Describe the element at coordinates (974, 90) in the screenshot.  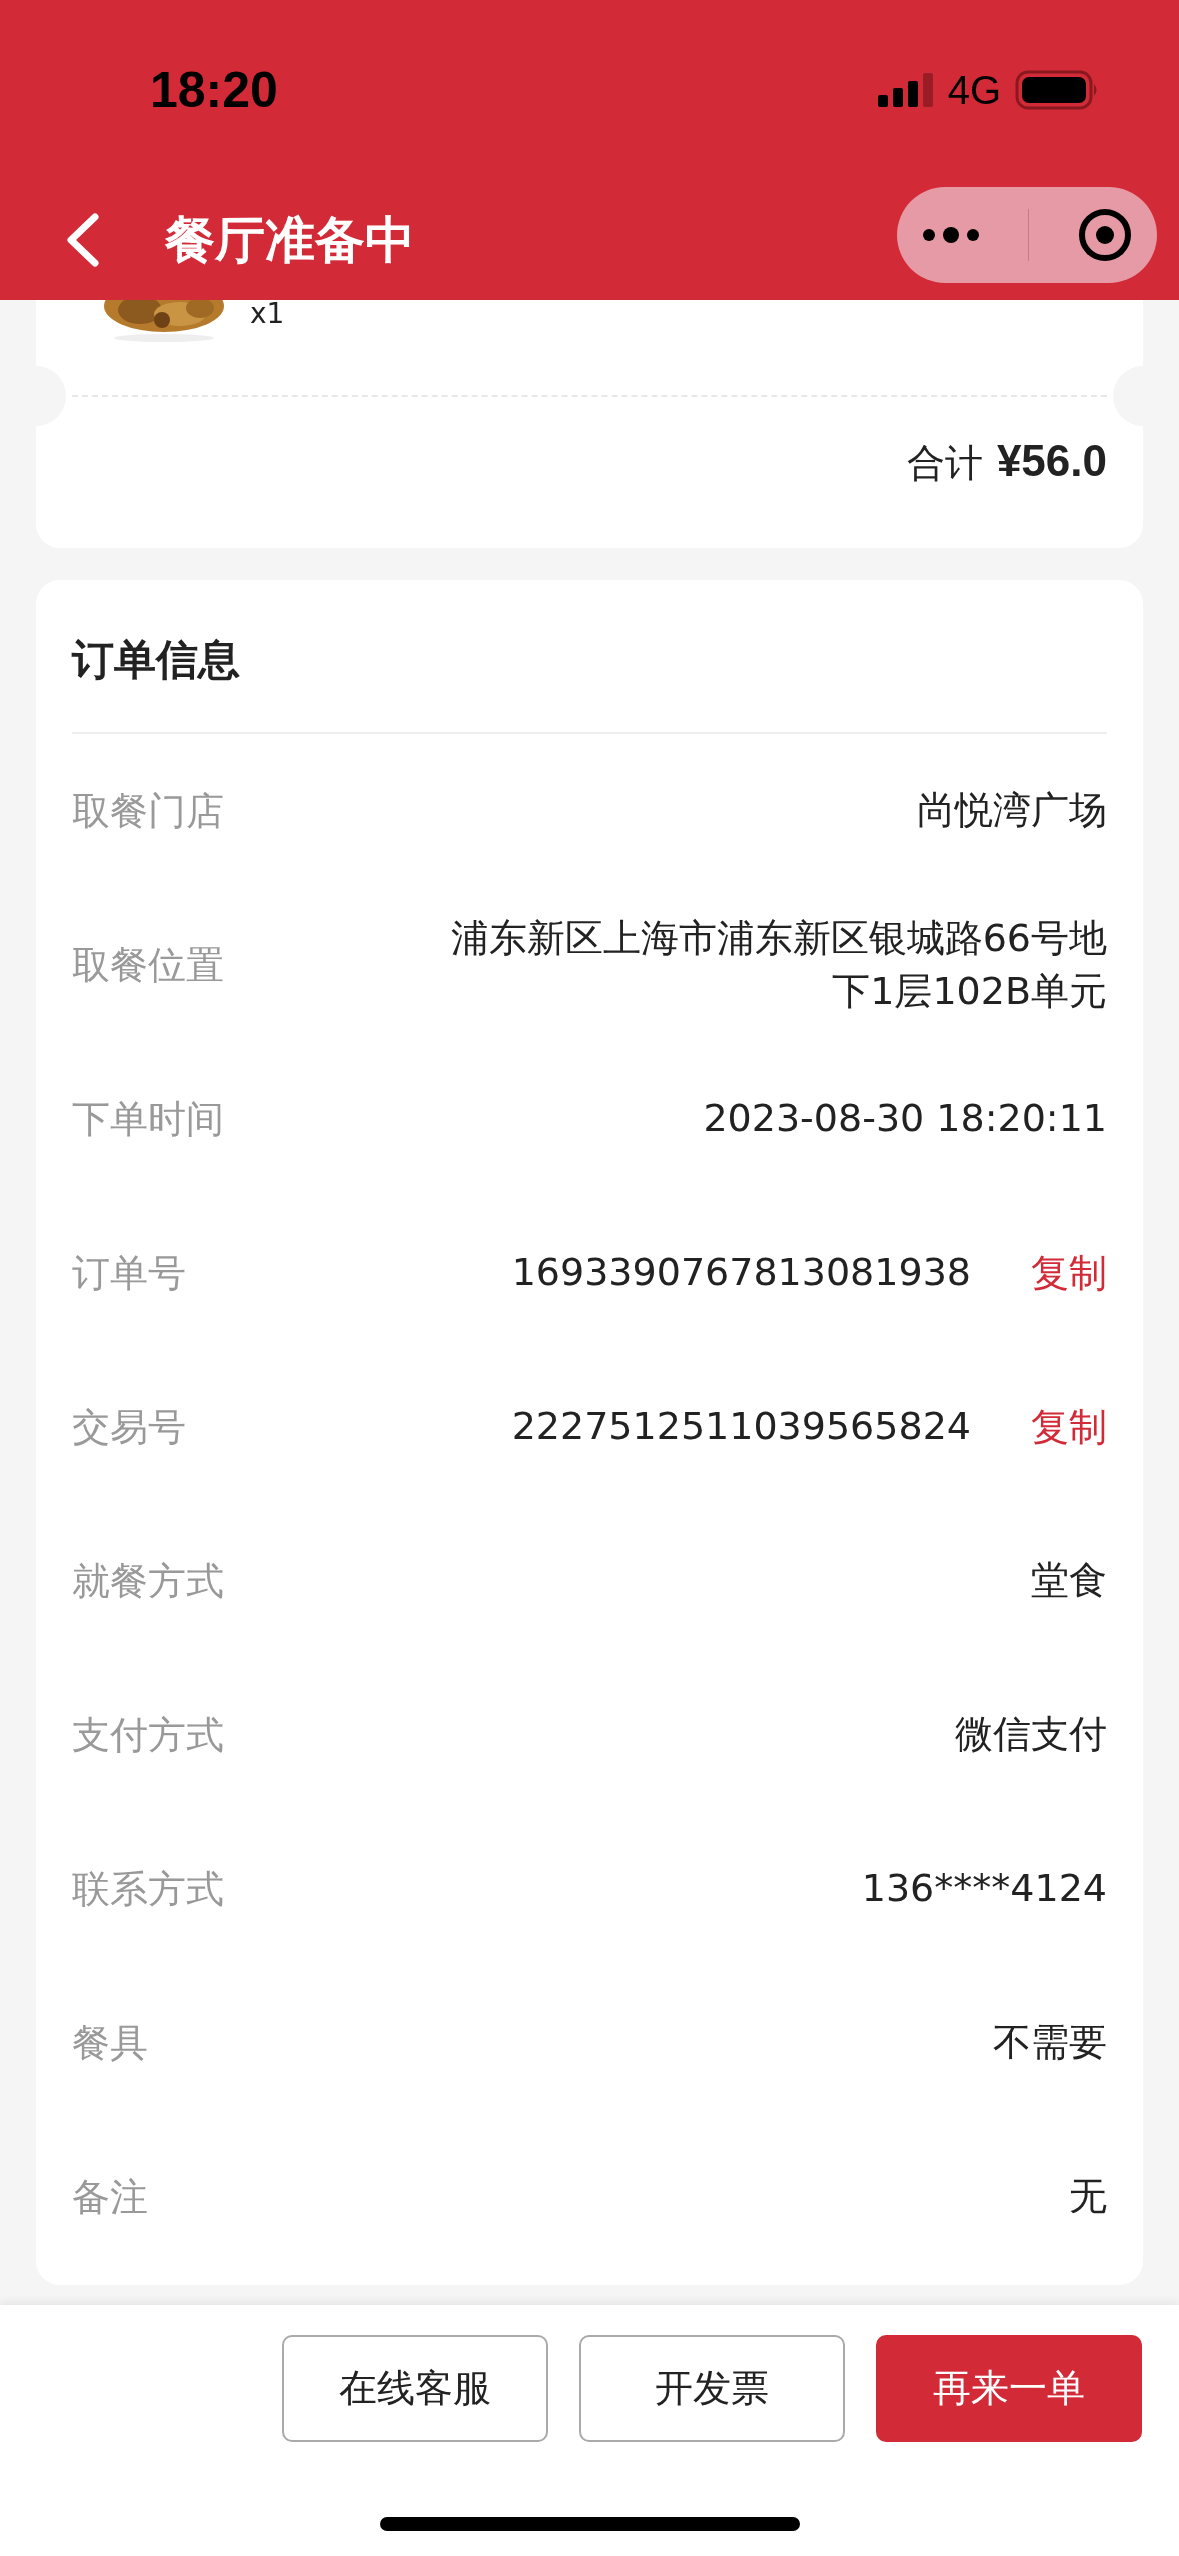
I see `network-label: 4G` at that location.